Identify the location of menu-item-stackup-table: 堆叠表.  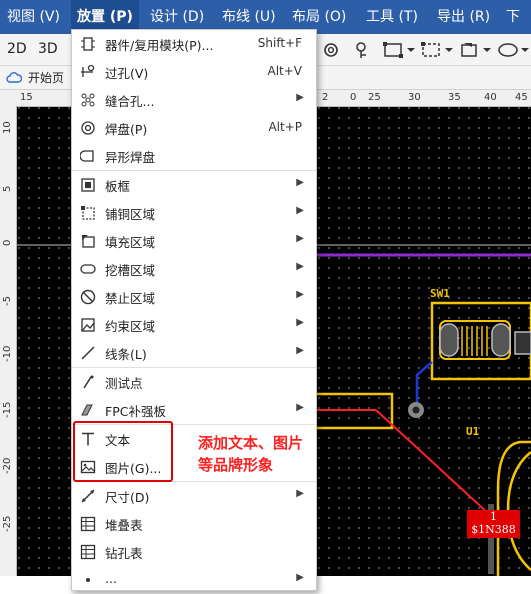
(194, 524).